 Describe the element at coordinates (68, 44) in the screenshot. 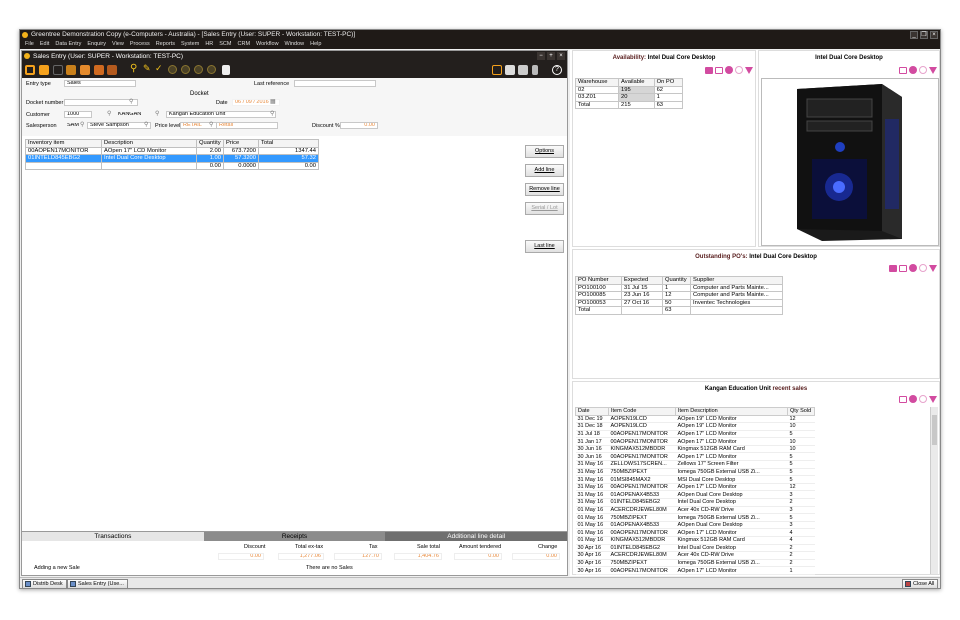

I see `menu-data-entry: Data Entry` at that location.